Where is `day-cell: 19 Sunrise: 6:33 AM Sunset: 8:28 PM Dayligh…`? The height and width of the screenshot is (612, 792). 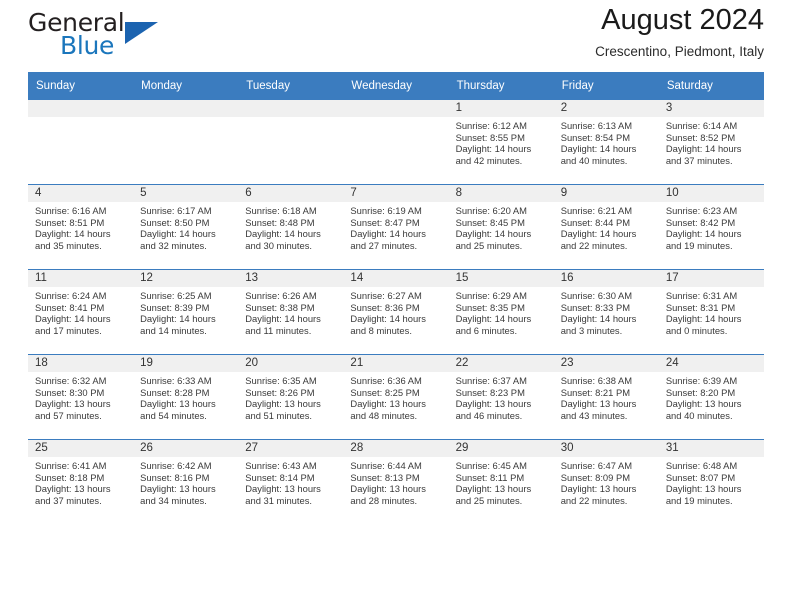
day-cell: 19 Sunrise: 6:33 AM Sunset: 8:28 PM Dayligh… is located at coordinates (186, 397).